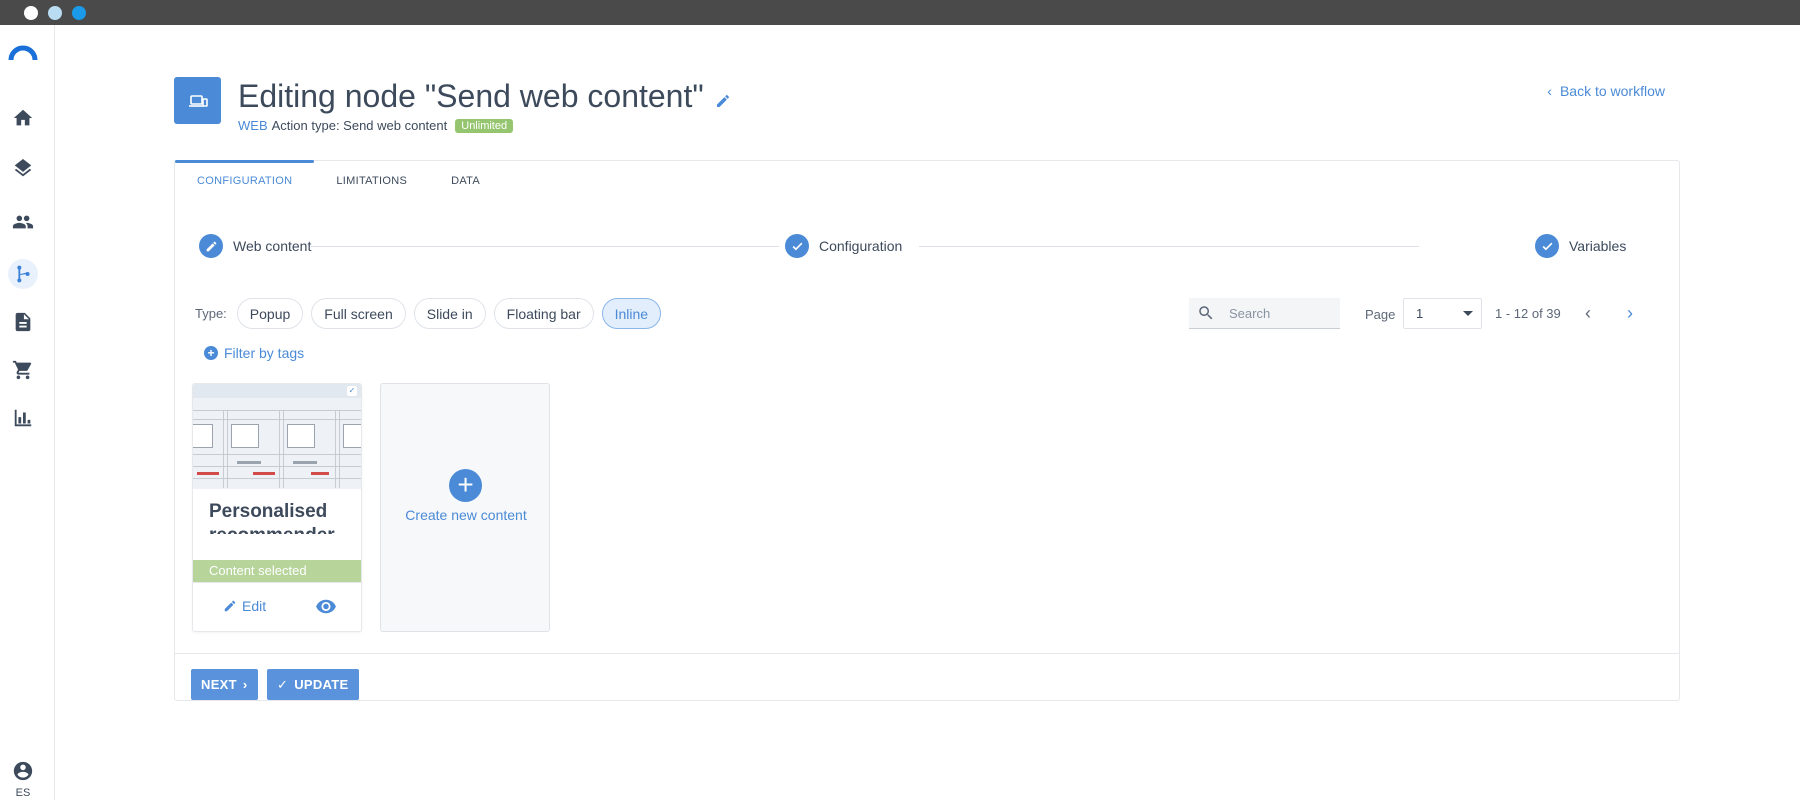 The image size is (1800, 800). What do you see at coordinates (23, 53) in the screenshot?
I see `app-logo` at bounding box center [23, 53].